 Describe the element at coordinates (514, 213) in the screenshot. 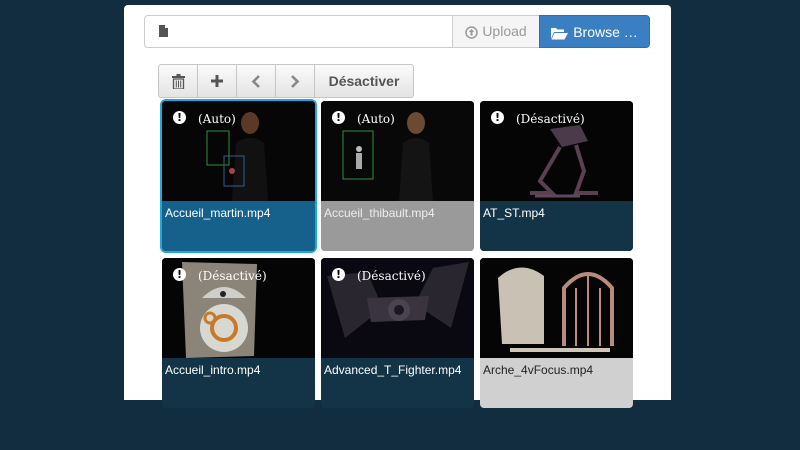

I see `video-filename: AT_ST.mp4` at that location.